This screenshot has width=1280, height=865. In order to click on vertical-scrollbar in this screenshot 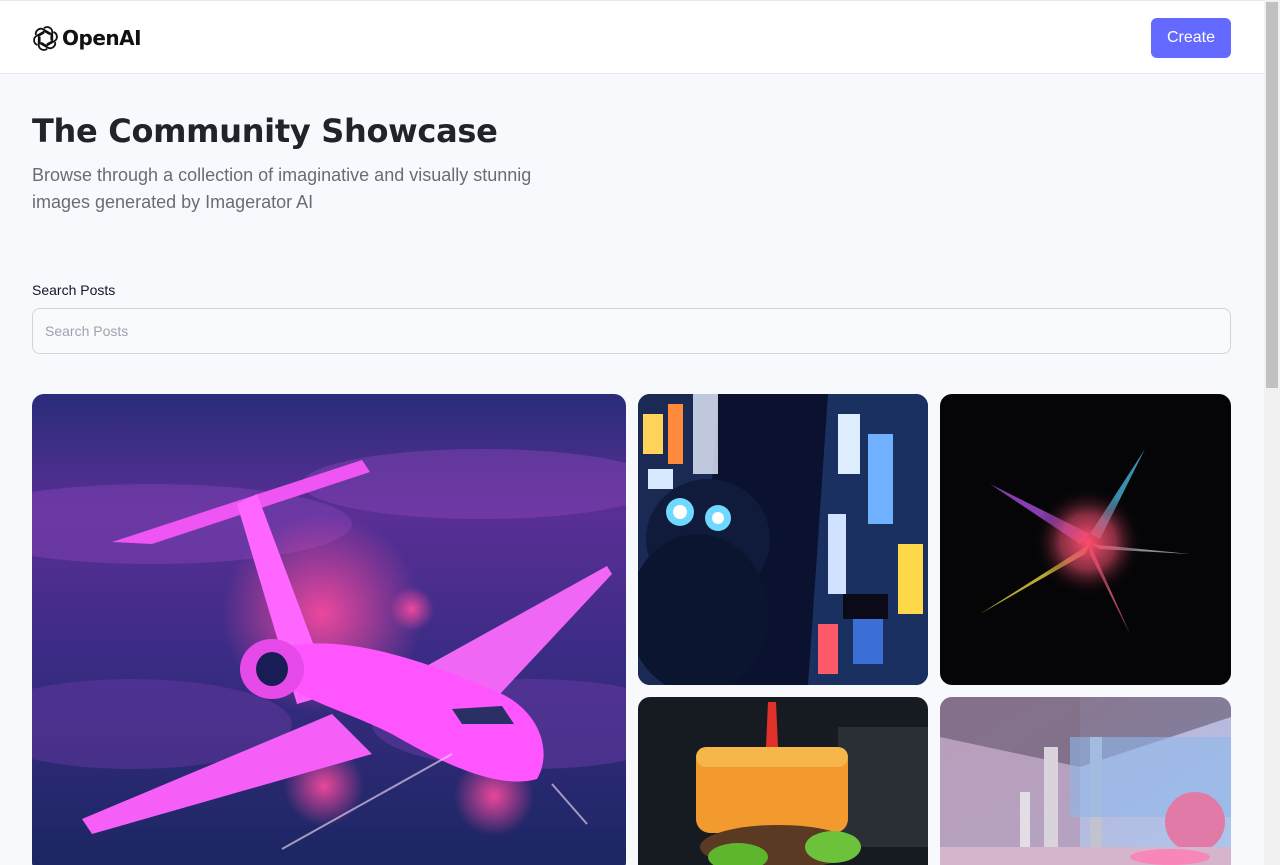, I will do `click(1272, 432)`.